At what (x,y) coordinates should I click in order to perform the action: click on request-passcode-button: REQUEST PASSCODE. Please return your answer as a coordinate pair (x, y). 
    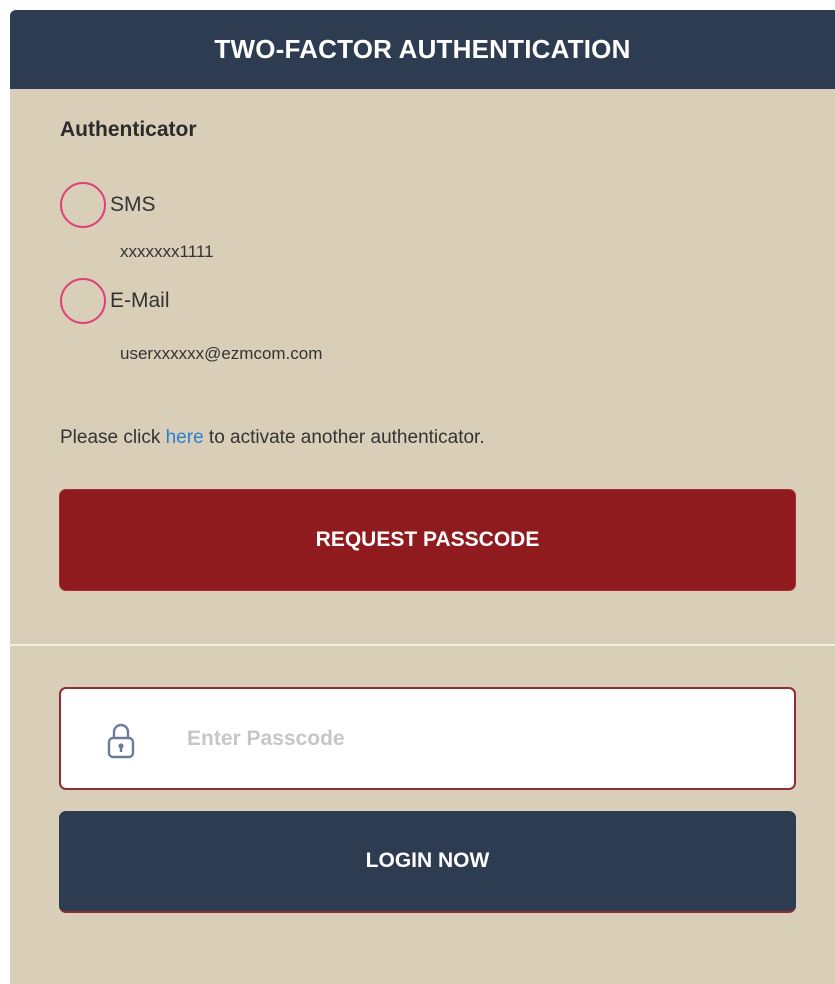
    Looking at the image, I should click on (427, 540).